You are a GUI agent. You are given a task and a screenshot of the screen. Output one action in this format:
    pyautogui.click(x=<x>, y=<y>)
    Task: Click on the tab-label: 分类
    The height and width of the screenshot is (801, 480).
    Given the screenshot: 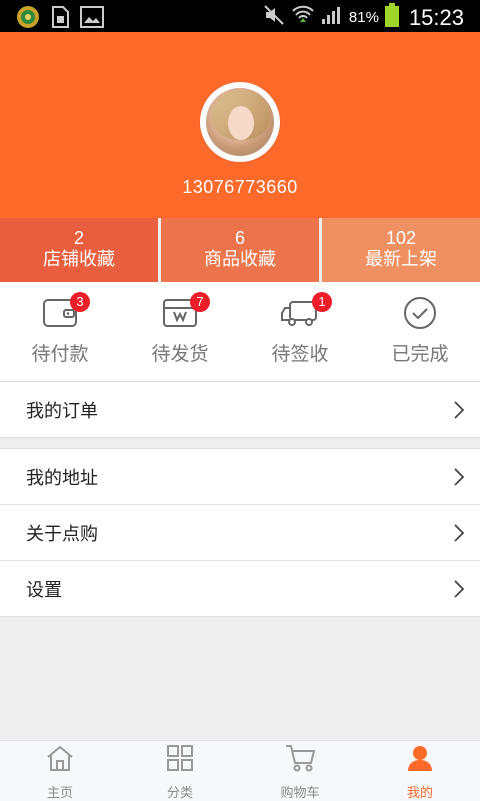 What is the action you would take?
    pyautogui.click(x=179, y=793)
    